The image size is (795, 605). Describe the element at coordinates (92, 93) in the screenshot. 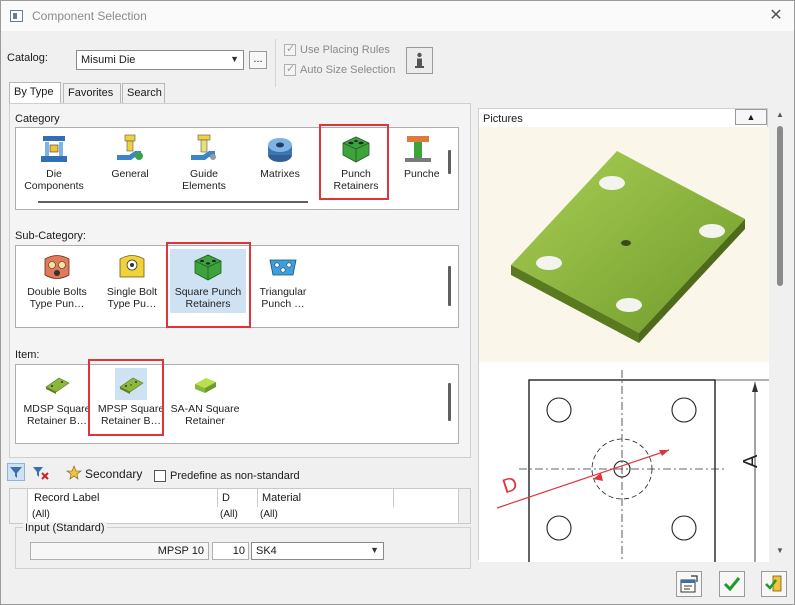

I see `tab-favorites: Favorites` at that location.